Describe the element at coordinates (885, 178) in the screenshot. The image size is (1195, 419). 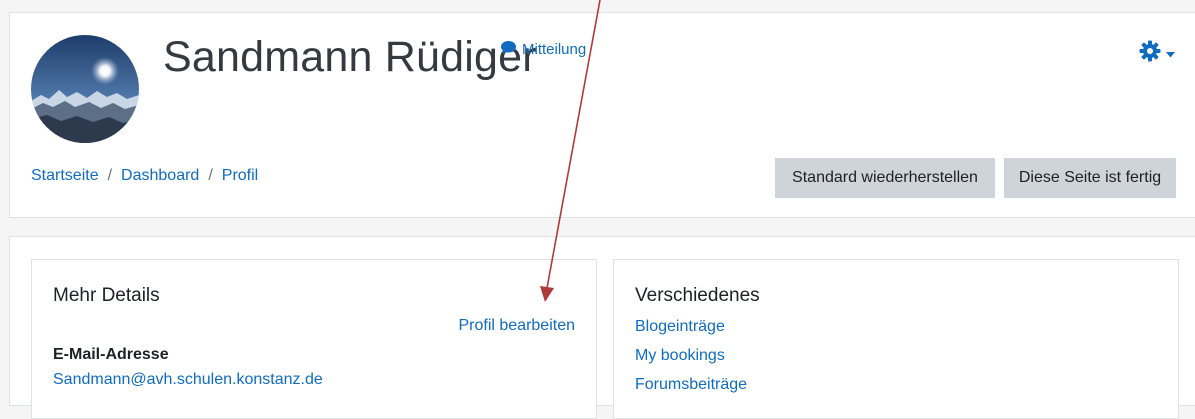
I see `reset-page-button: Standard wiederherstellen` at that location.